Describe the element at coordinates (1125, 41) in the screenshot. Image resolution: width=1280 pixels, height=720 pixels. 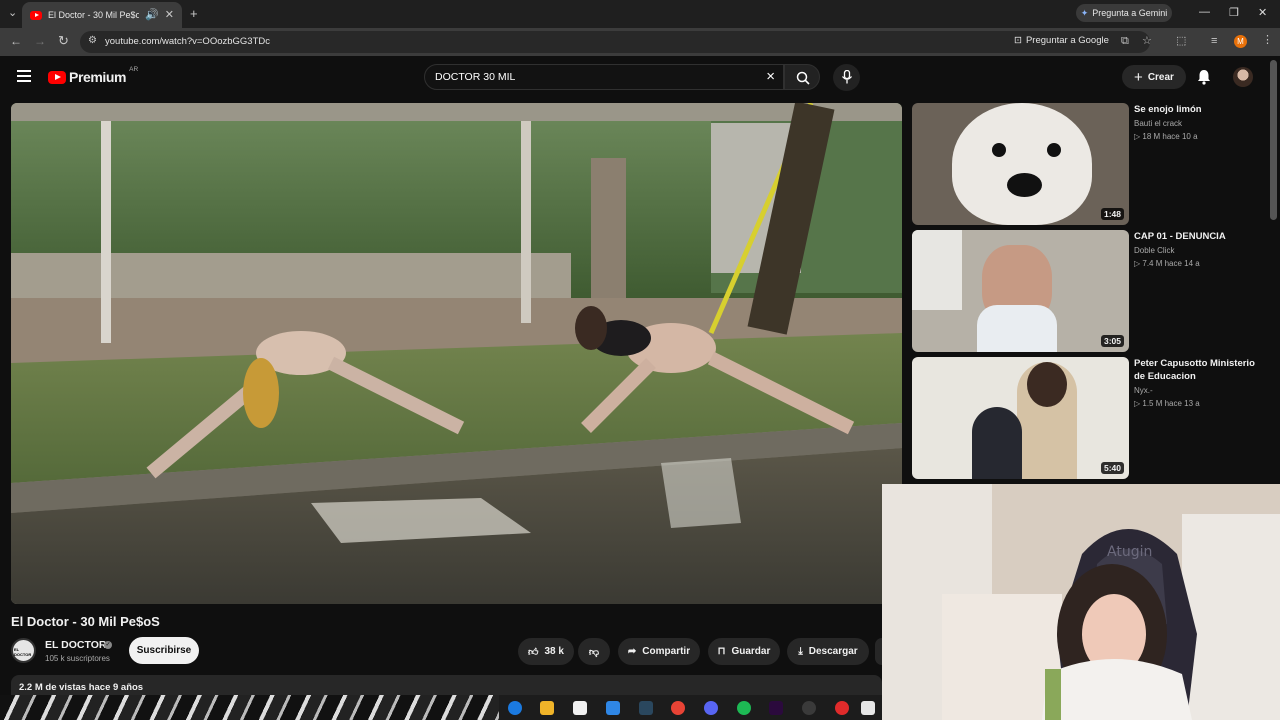
I see `cast-icon: ⧉` at that location.